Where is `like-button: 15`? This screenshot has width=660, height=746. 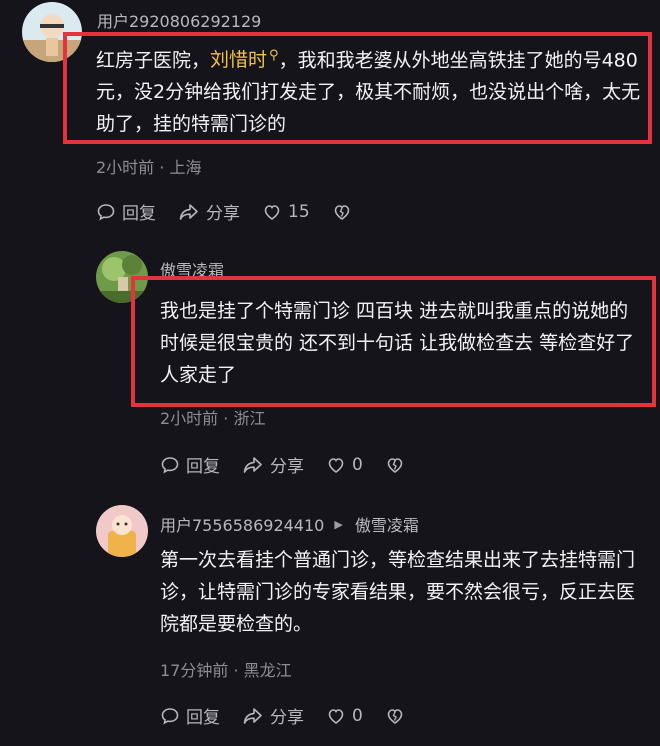 like-button: 15 is located at coordinates (286, 212).